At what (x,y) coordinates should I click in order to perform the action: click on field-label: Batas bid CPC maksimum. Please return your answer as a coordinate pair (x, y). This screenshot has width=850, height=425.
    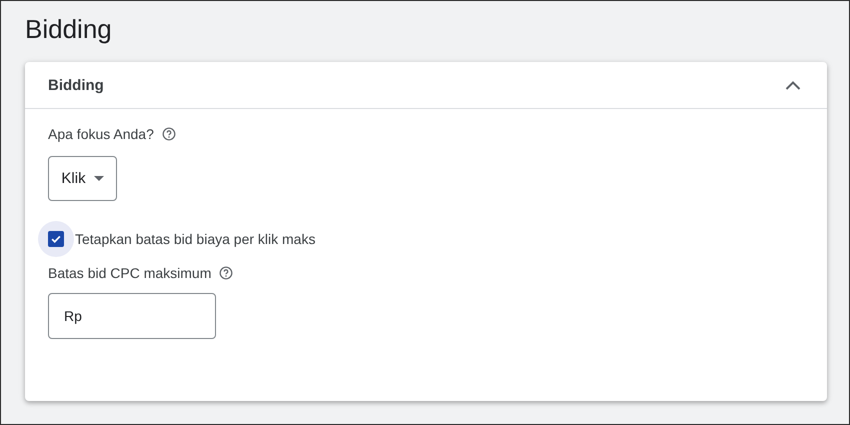
    Looking at the image, I should click on (130, 273).